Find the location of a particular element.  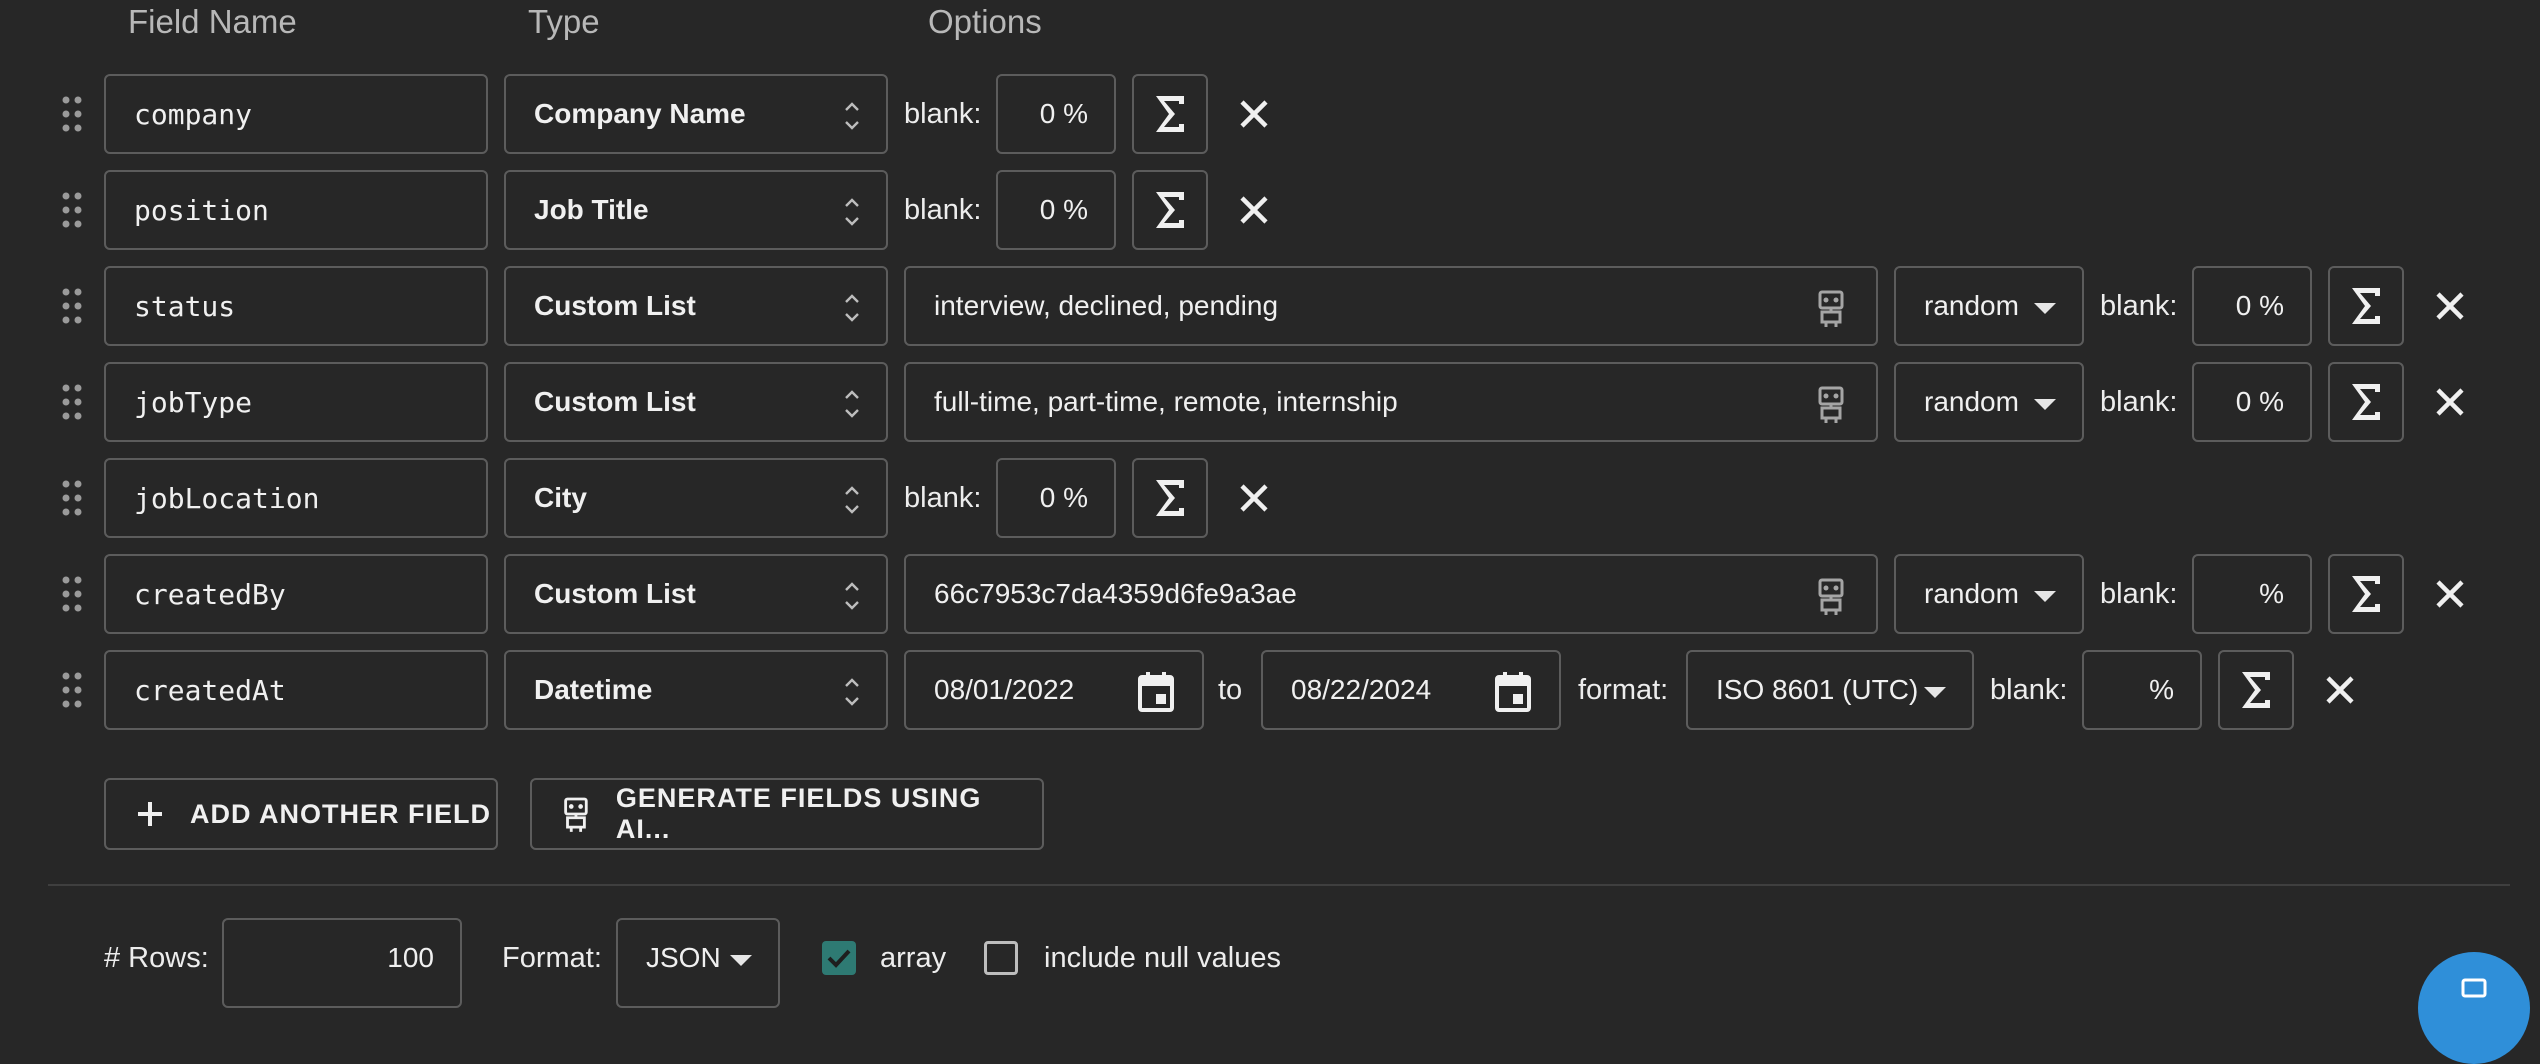

add-field-button: ADD ANOTHER FIELD is located at coordinates (301, 814).